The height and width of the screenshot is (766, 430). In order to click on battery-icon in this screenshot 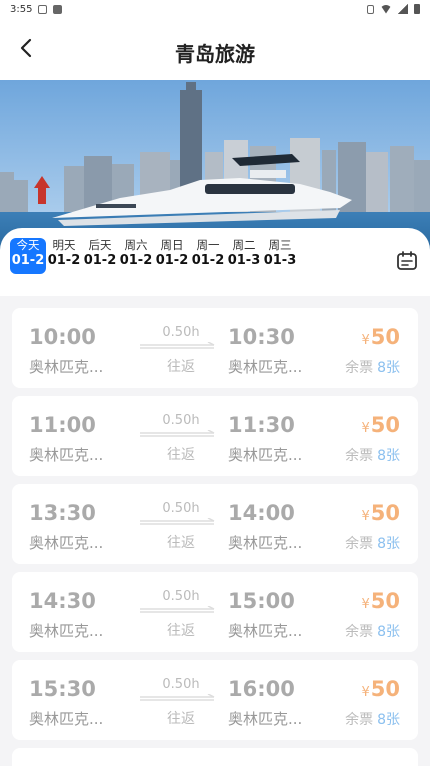, I will do `click(417, 9)`.